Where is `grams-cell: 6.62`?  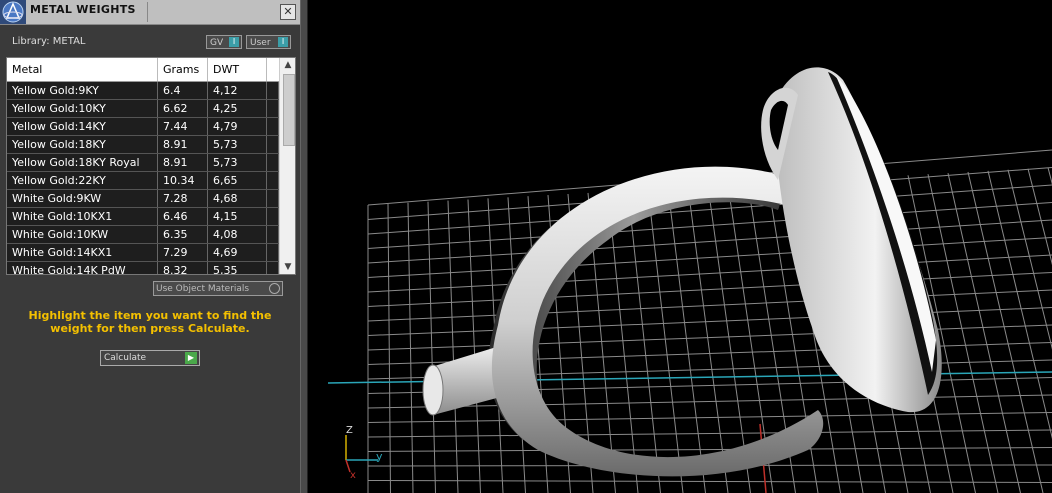 grams-cell: 6.62 is located at coordinates (183, 108).